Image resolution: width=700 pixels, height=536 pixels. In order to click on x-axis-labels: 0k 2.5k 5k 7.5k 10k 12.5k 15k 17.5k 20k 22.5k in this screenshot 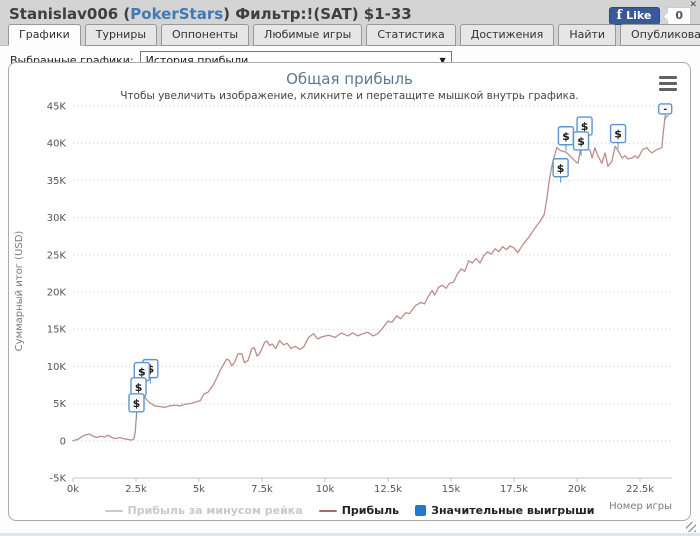, I will do `click(360, 489)`.